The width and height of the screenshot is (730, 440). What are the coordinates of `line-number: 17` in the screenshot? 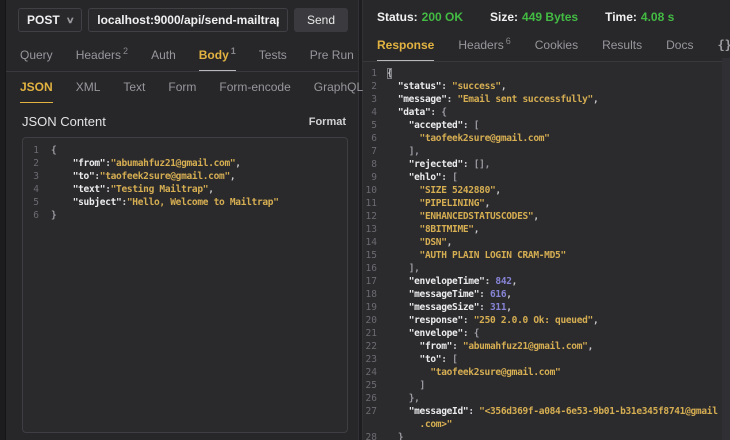 It's located at (371, 281).